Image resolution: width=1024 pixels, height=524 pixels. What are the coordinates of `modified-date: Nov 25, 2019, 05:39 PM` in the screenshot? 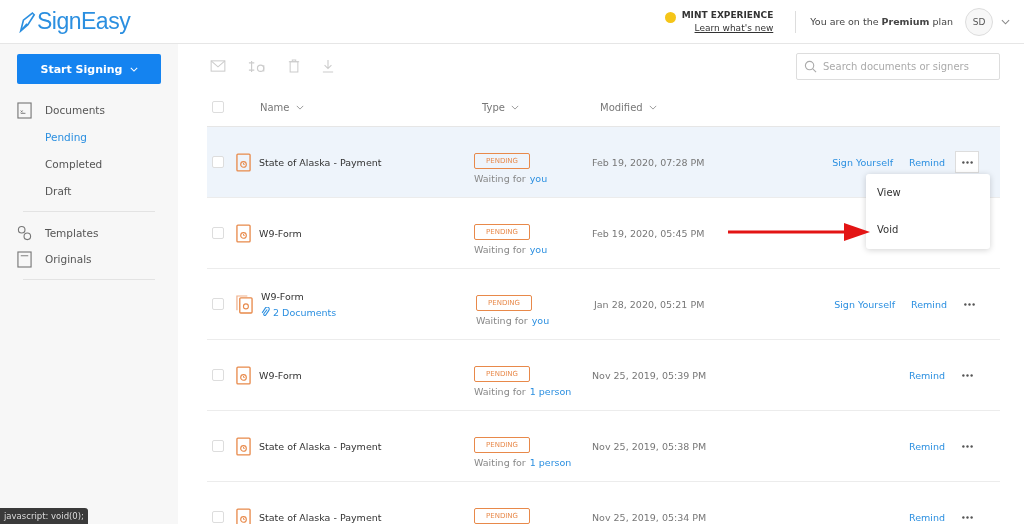 It's located at (650, 375).